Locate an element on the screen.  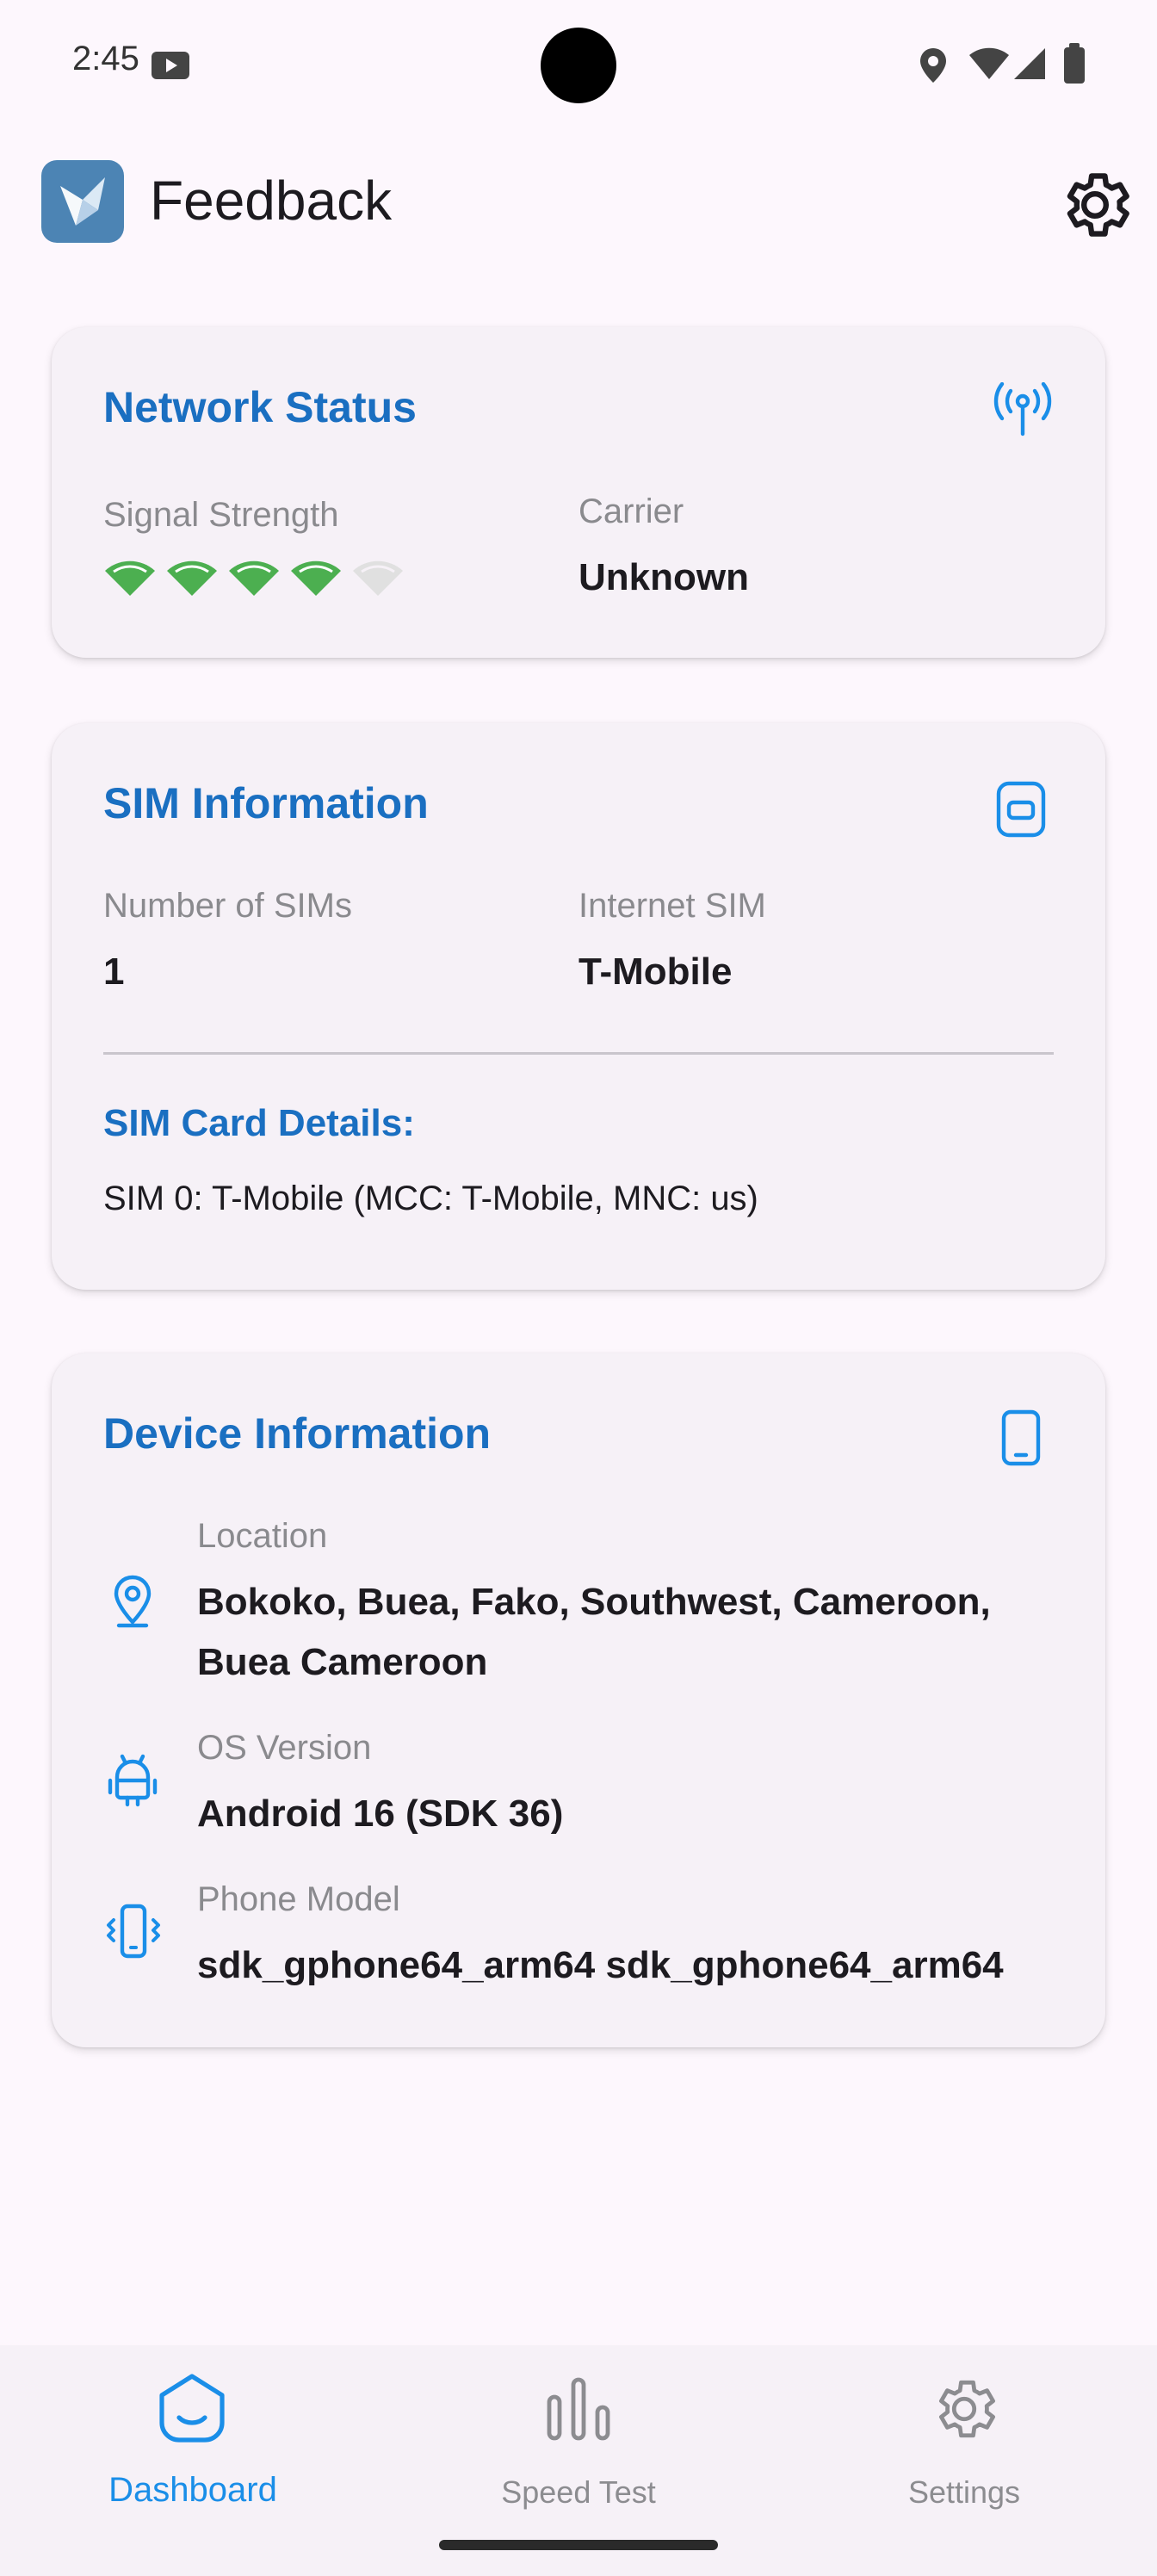
signal-strength-label: Signal Strength is located at coordinates (221, 515).